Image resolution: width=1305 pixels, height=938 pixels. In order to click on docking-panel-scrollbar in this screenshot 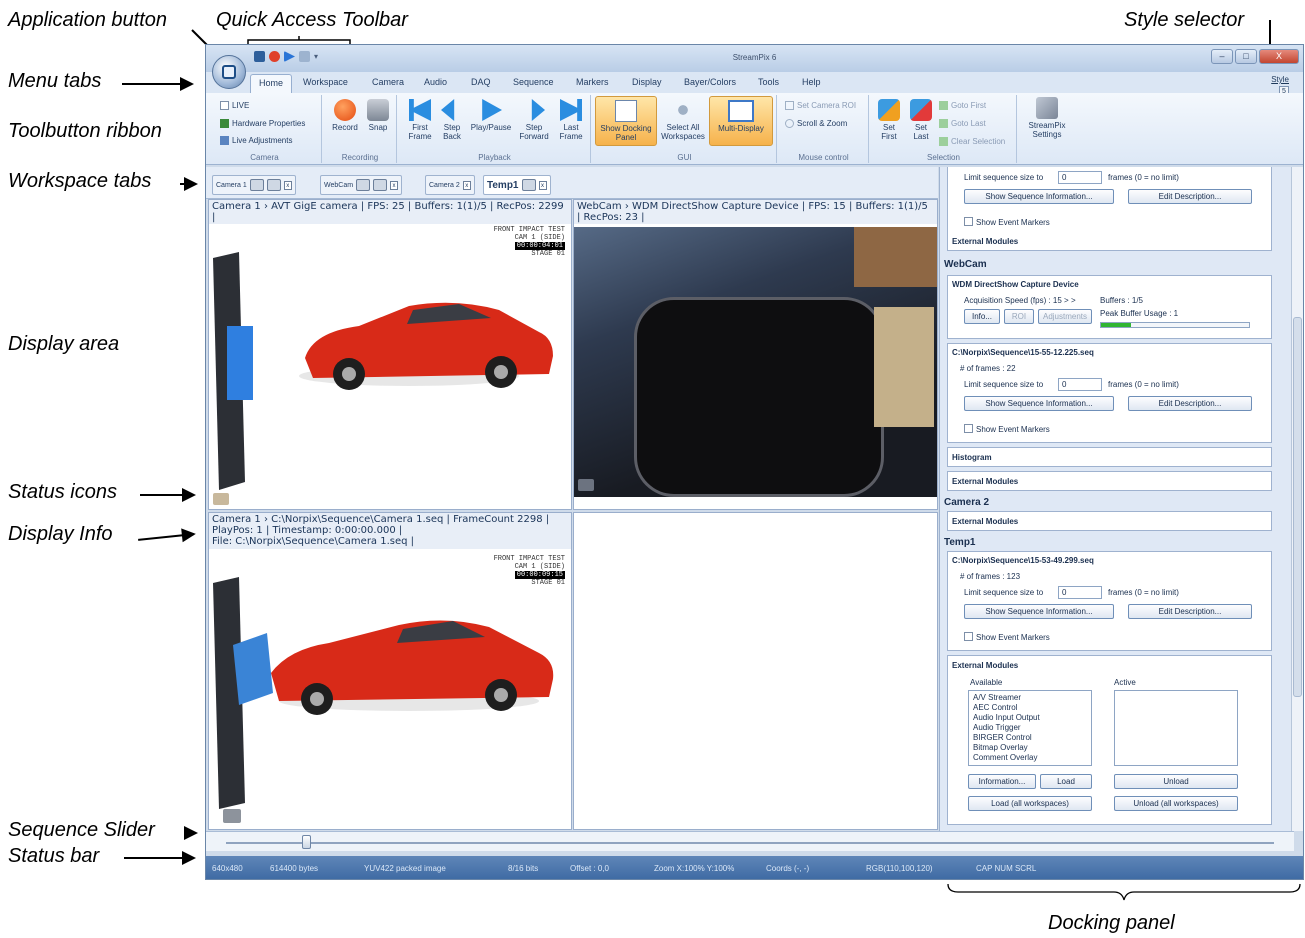, I will do `click(1297, 499)`.